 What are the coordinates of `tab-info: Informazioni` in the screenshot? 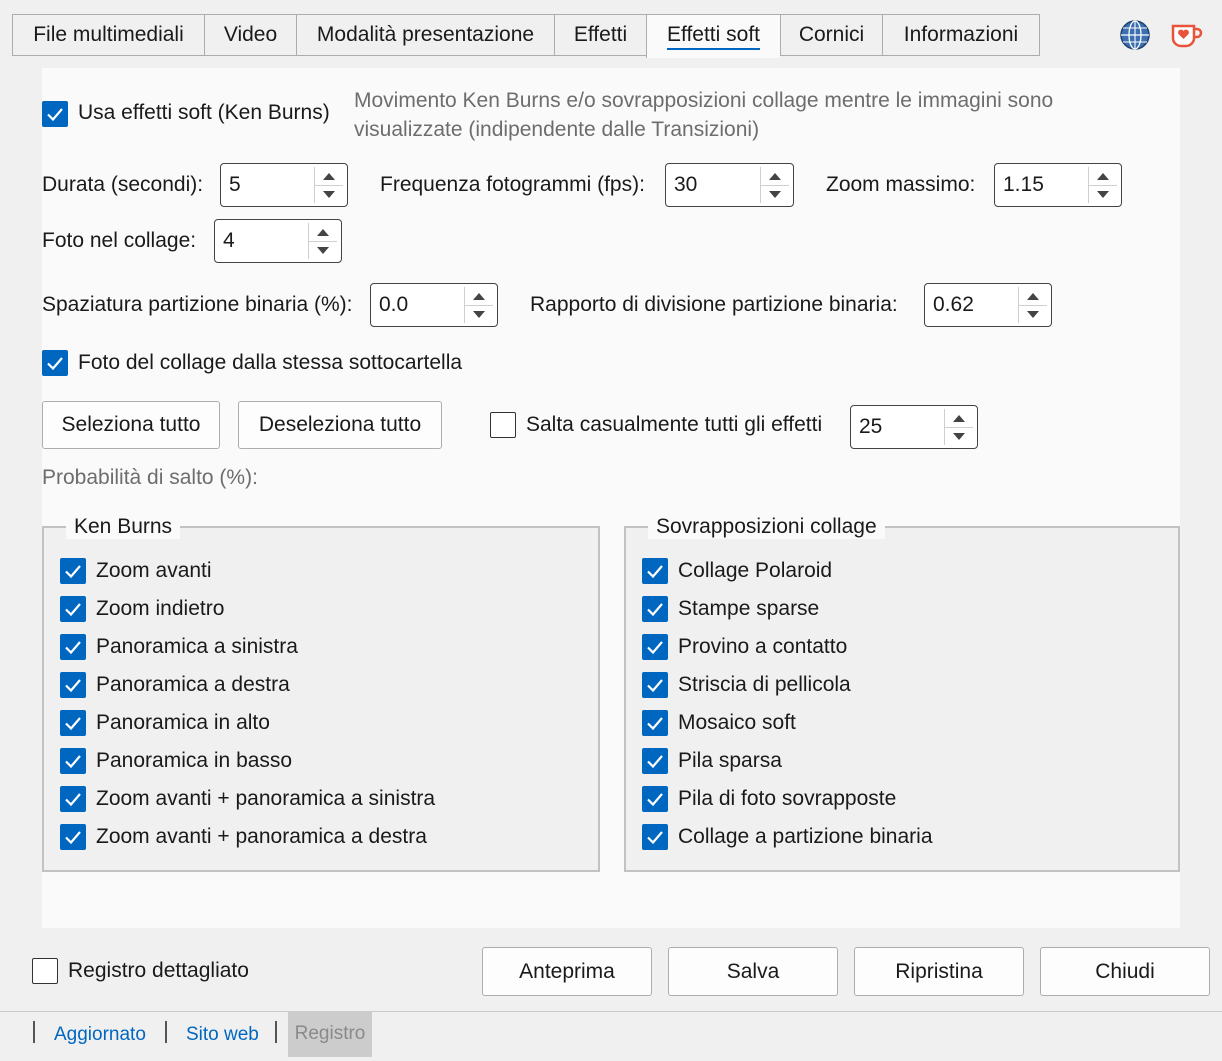 It's located at (961, 35).